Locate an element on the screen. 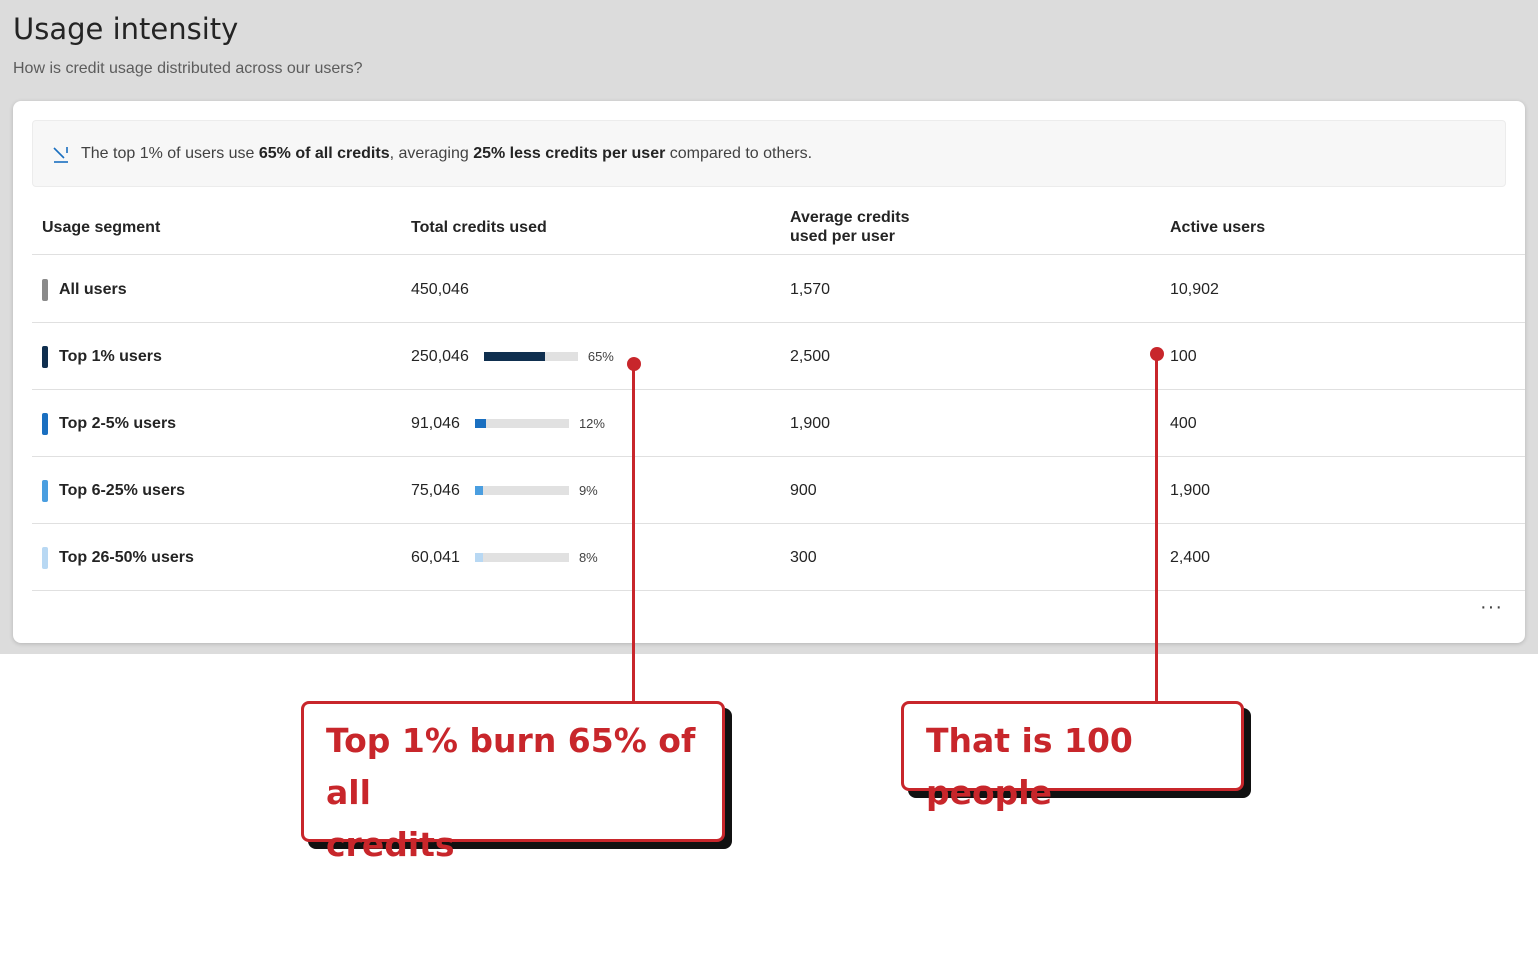 The width and height of the screenshot is (1538, 954). active-users-cell: 10,902 is located at coordinates (1194, 289).